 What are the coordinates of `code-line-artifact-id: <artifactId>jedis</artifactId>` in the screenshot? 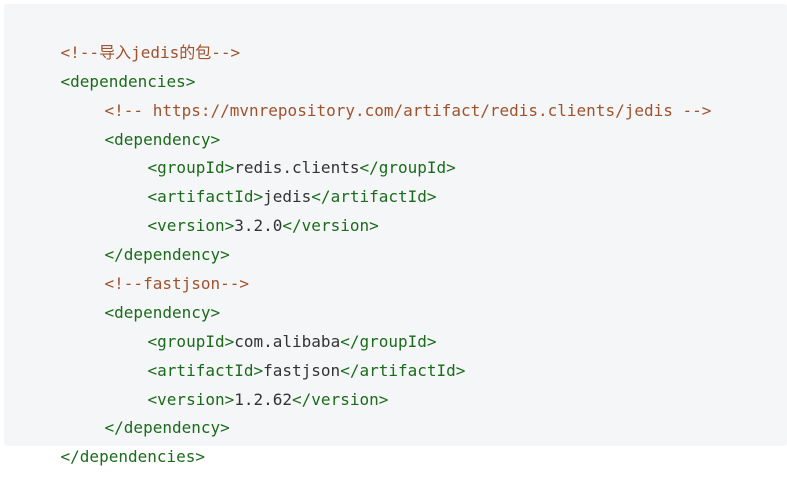 It's located at (395, 180).